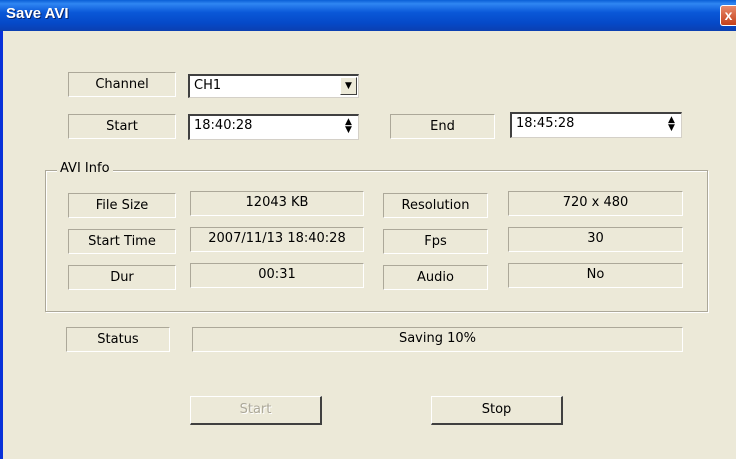  I want to click on channel-label: Channel, so click(122, 84).